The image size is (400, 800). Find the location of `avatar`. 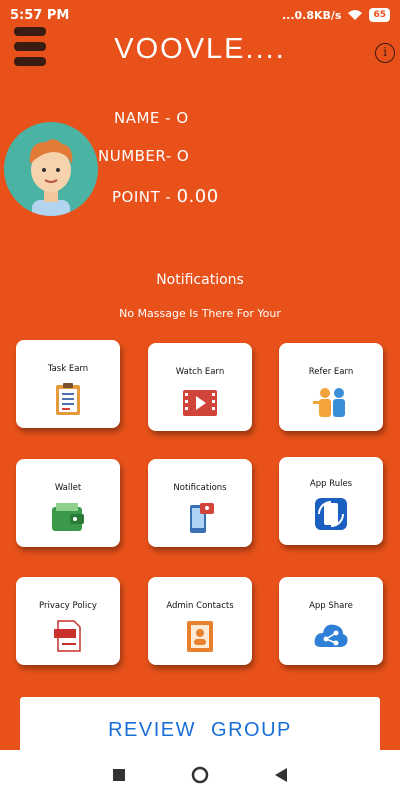

avatar is located at coordinates (51, 169).